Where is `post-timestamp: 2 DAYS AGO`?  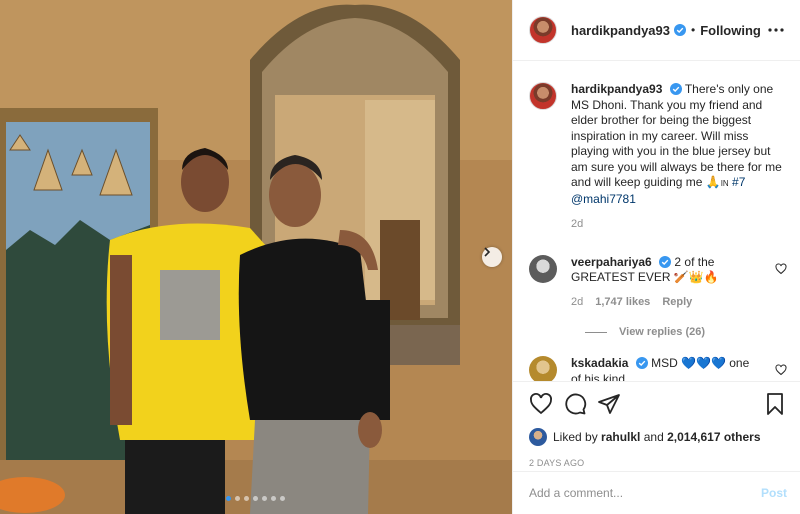
post-timestamp: 2 DAYS AGO is located at coordinates (557, 463).